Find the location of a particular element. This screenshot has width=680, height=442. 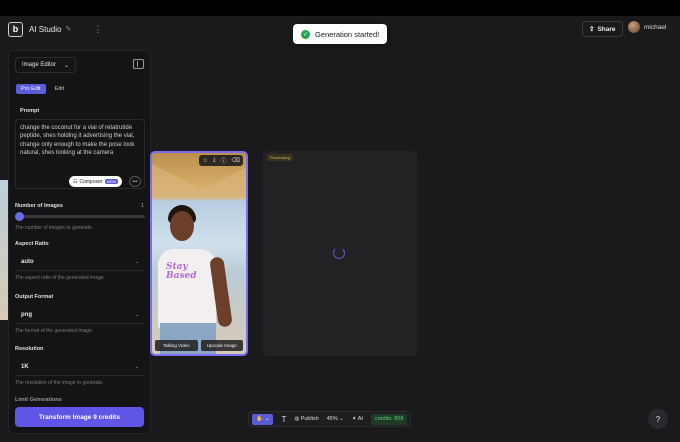

slider-handle is located at coordinates (19, 216).